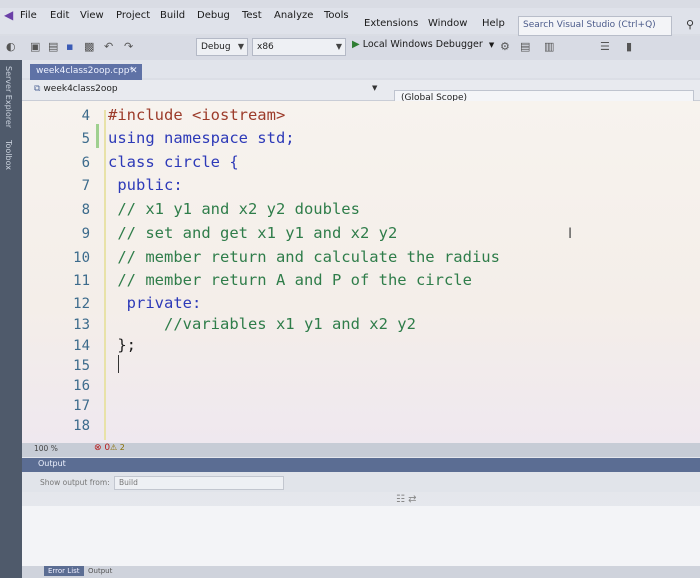 This screenshot has width=700, height=578. Describe the element at coordinates (81, 406) in the screenshot. I see `line-number: 17` at that location.